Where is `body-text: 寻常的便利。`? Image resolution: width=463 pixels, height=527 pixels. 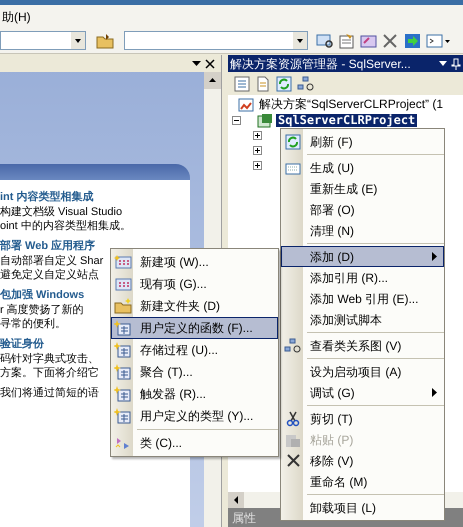
body-text: 寻常的便利。 is located at coordinates (33, 324).